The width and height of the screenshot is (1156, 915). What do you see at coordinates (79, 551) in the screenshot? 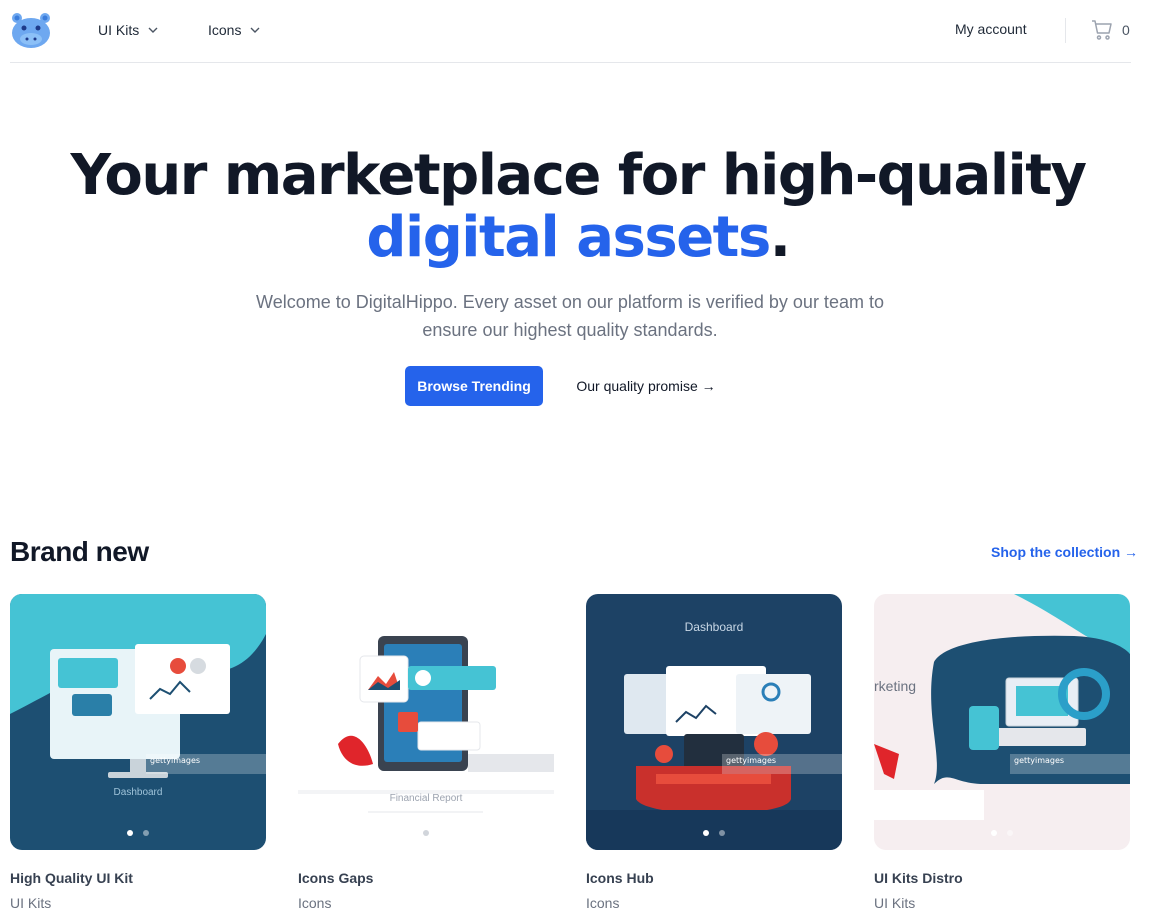
I see `section-title: Brand new` at bounding box center [79, 551].